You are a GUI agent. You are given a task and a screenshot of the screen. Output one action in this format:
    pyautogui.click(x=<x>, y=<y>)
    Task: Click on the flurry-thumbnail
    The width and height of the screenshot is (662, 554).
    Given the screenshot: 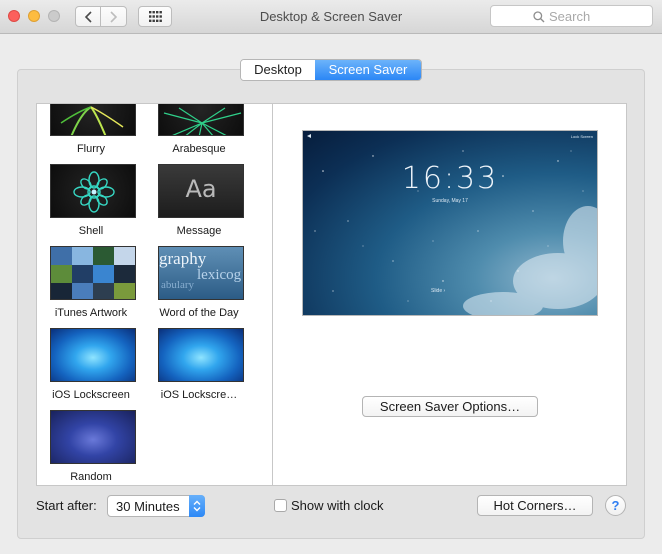 What is the action you would take?
    pyautogui.click(x=93, y=120)
    